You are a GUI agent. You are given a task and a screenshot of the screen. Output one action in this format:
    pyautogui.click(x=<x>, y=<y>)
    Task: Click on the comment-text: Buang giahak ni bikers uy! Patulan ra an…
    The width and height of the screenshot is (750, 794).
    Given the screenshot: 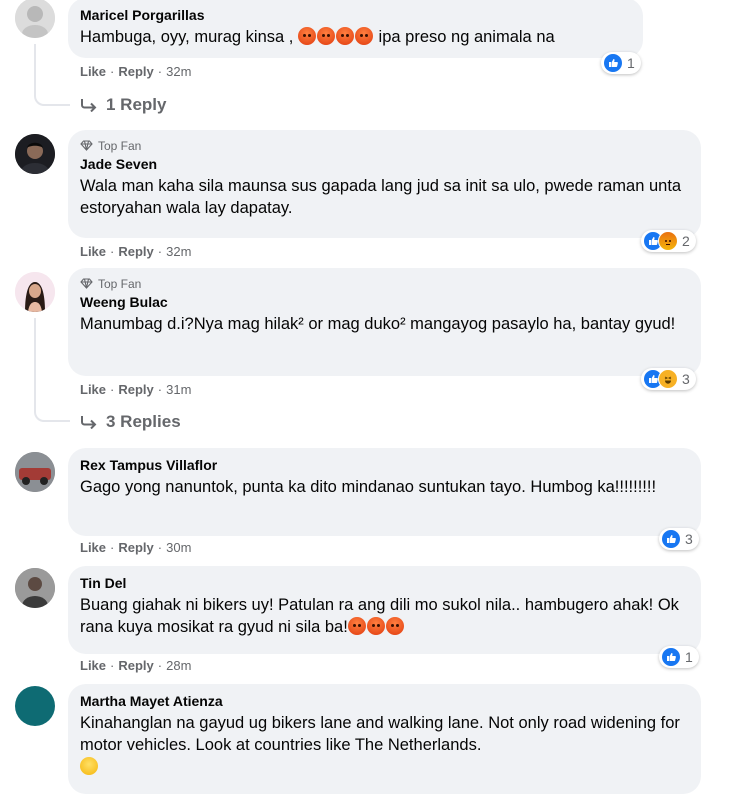 What is the action you would take?
    pyautogui.click(x=384, y=616)
    